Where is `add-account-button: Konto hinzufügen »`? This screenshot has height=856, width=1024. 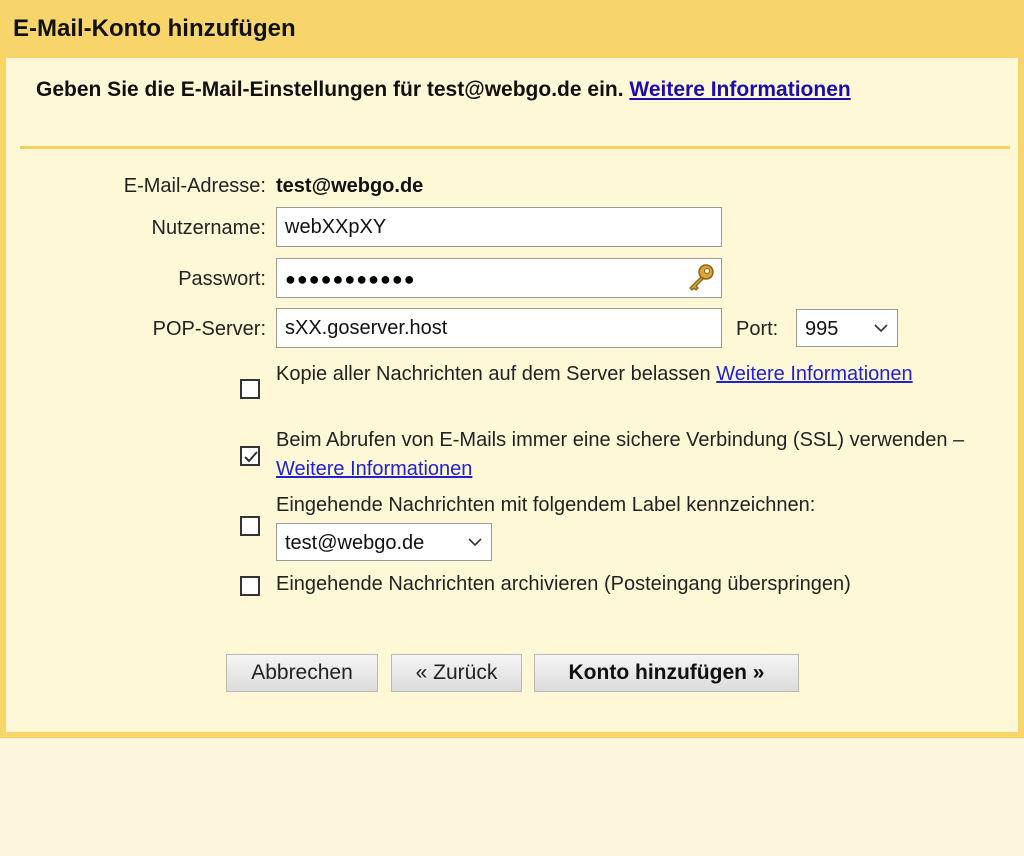 add-account-button: Konto hinzufügen » is located at coordinates (666, 673).